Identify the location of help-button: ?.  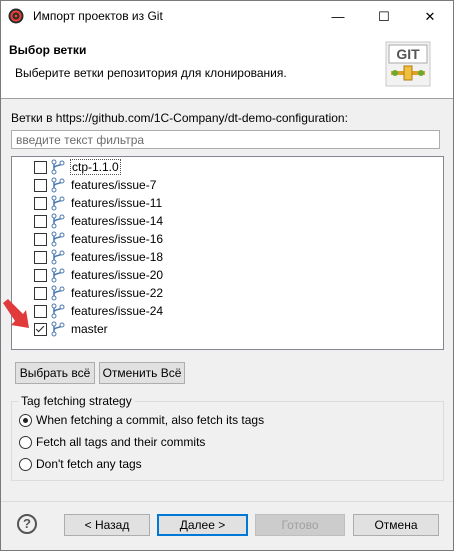
(27, 524).